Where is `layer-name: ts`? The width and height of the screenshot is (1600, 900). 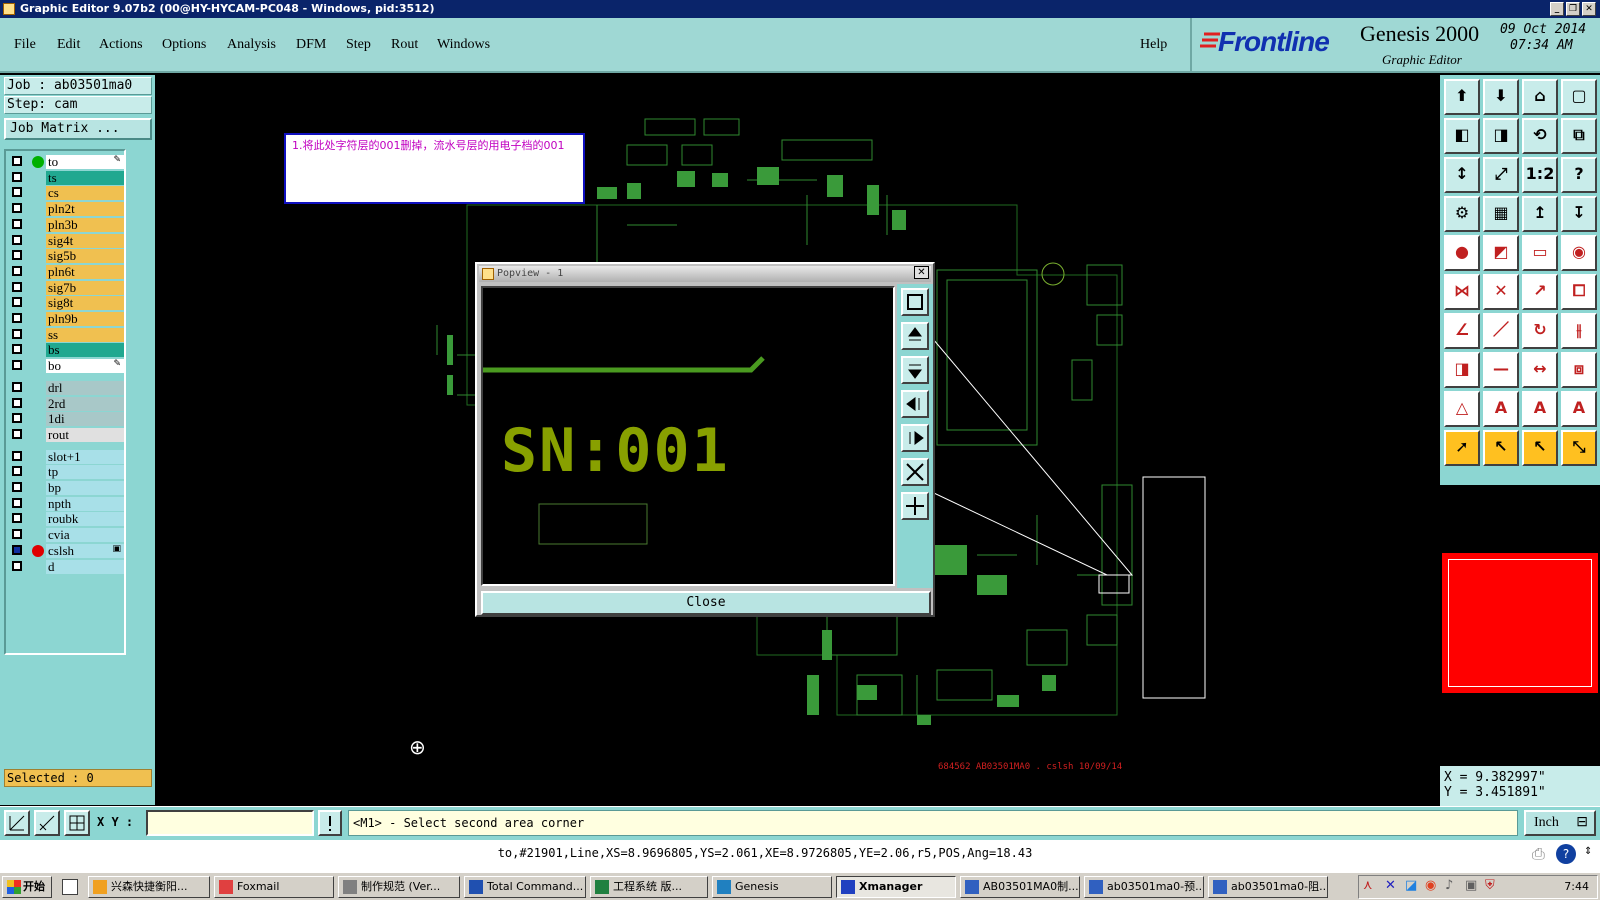
layer-name: ts is located at coordinates (85, 177).